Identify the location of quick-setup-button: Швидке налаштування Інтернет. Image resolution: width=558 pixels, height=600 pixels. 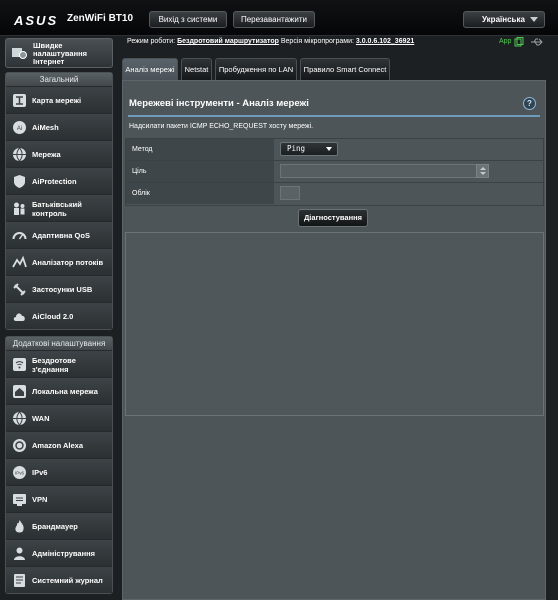
(59, 53).